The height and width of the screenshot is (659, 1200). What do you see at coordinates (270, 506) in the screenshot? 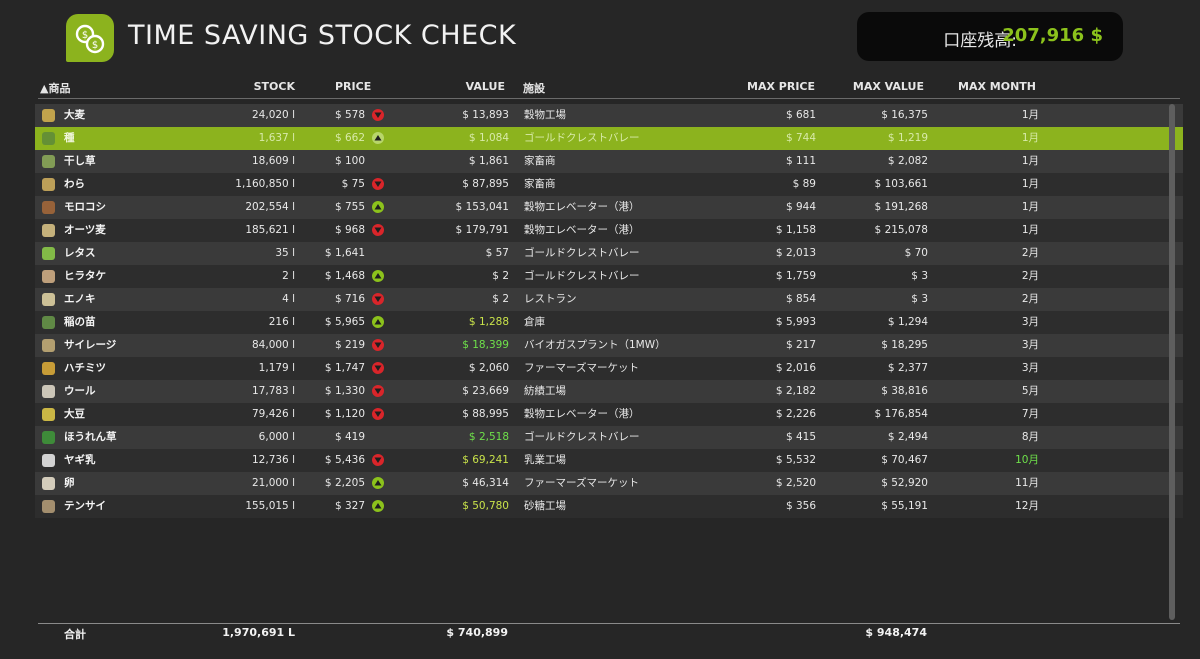
I see `stock-cell: 155,015 l` at bounding box center [270, 506].